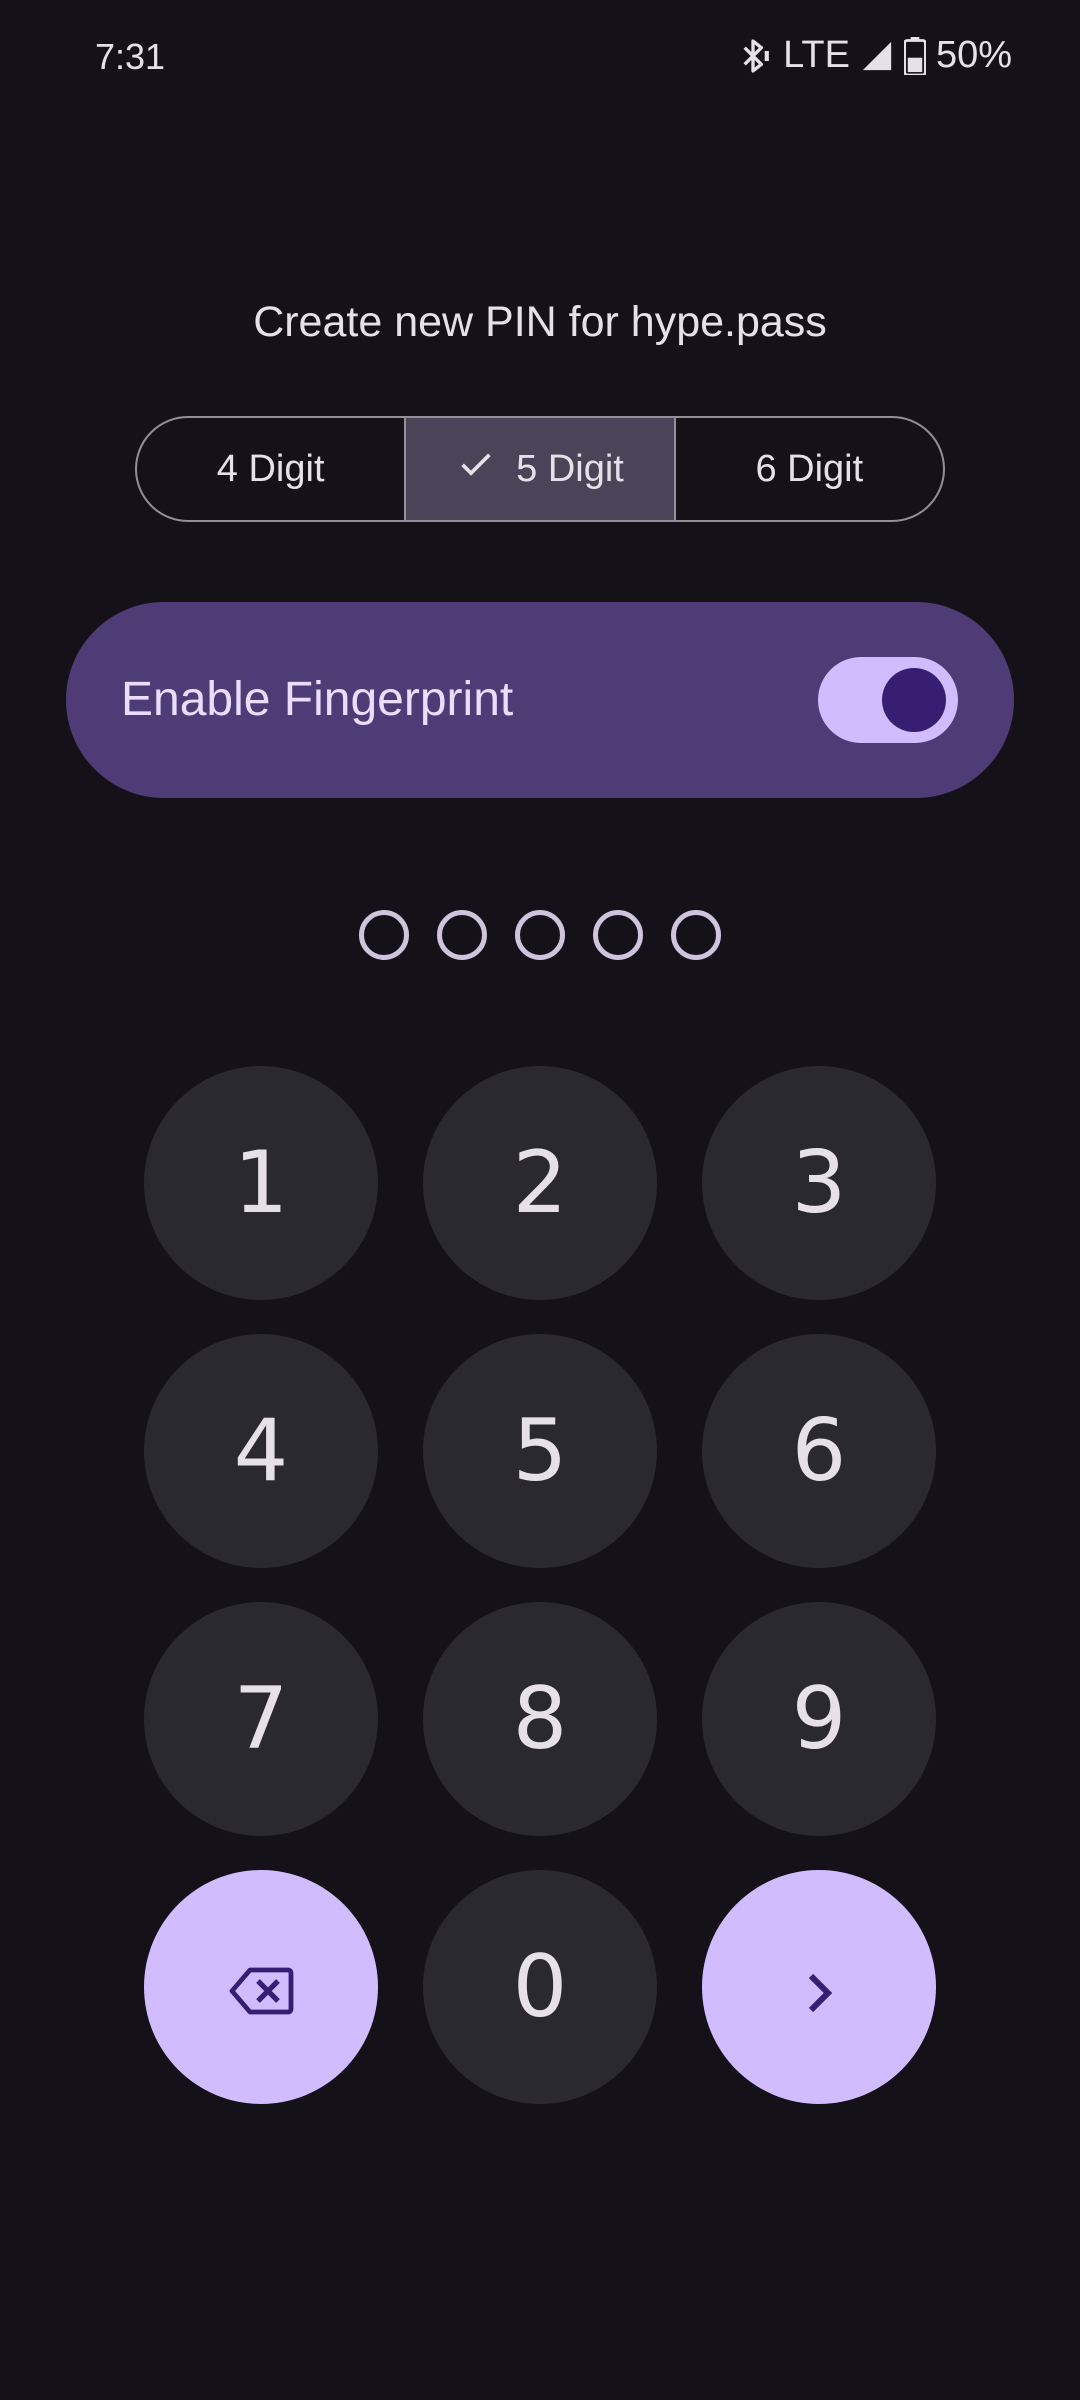  I want to click on pin-length-6-digit: 6 Digit, so click(808, 469).